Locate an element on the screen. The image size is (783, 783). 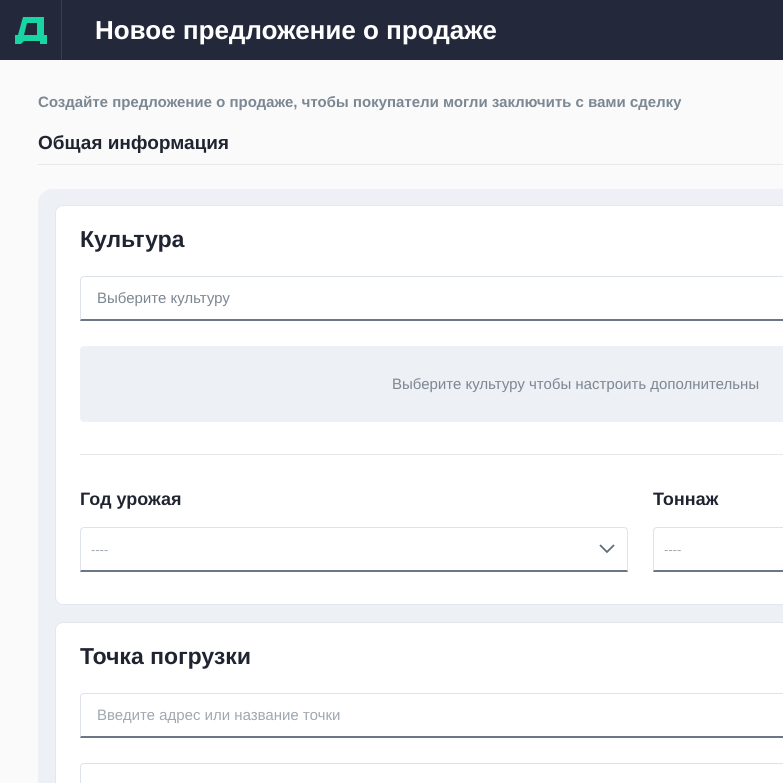
page-subtitle: Создайте предложение о продаже, чтобы покупатели могли заключить с вами сделку is located at coordinates (360, 102).